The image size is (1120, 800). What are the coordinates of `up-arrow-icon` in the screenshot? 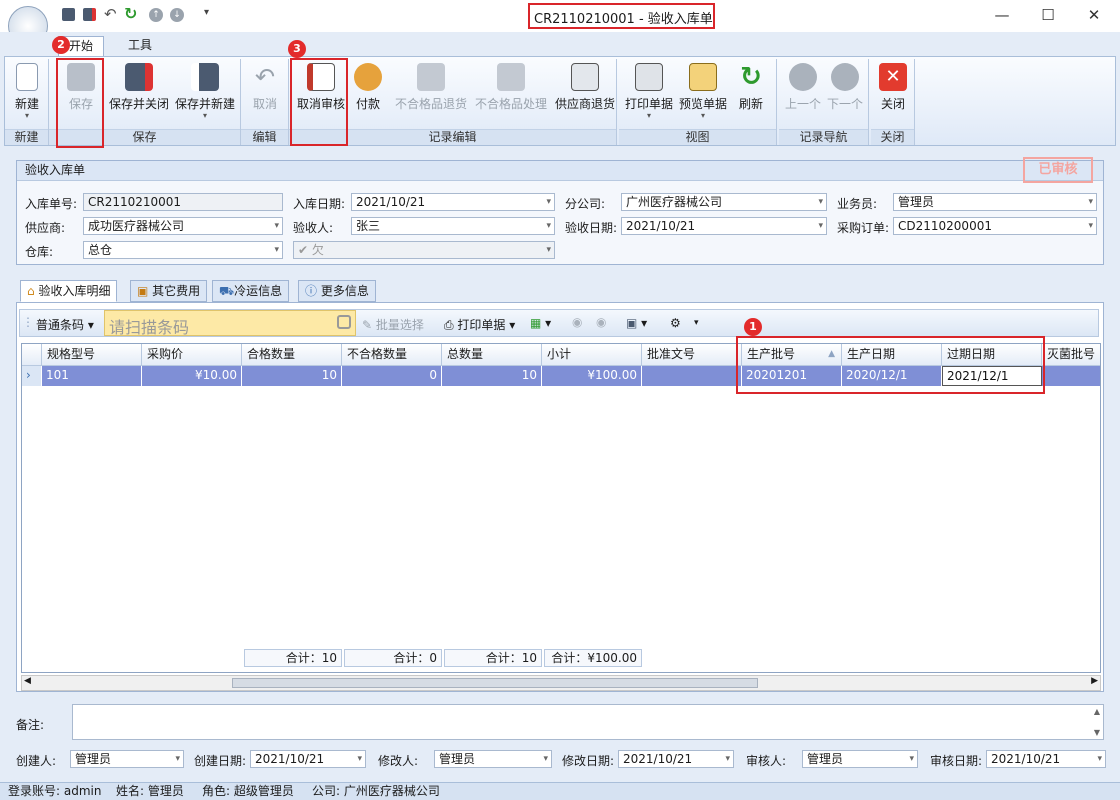 It's located at (803, 77).